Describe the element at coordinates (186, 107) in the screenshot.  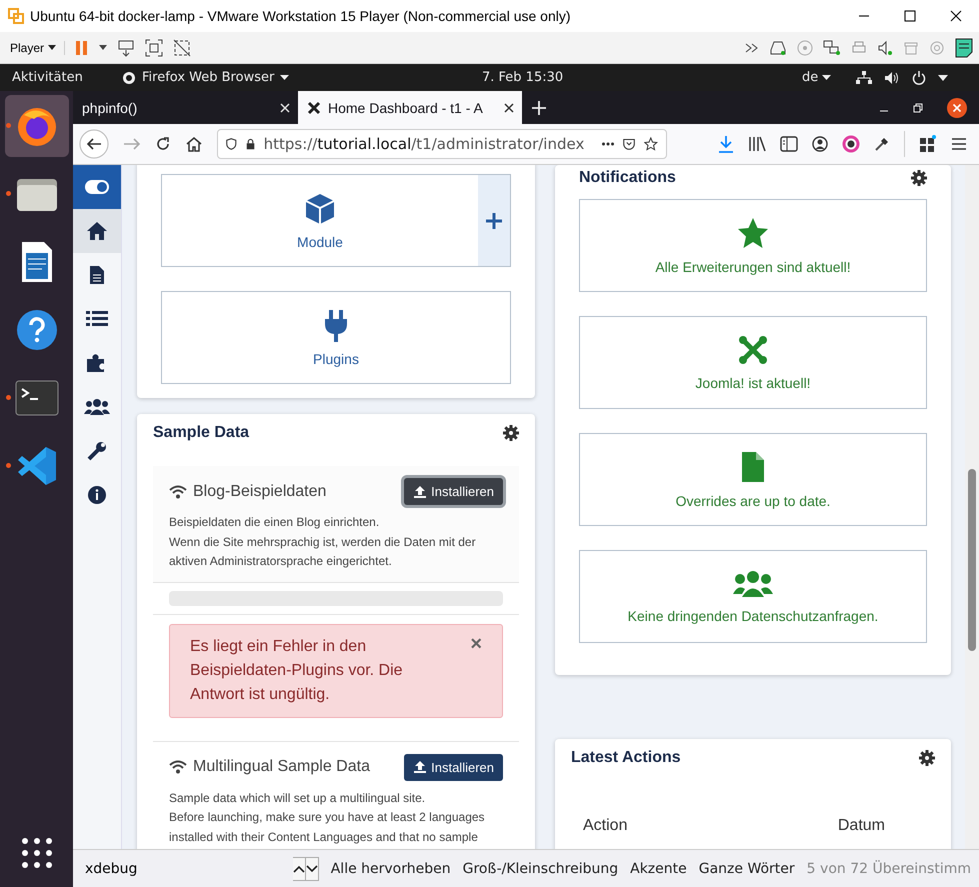
I see `browser-tab: phpinfo()` at that location.